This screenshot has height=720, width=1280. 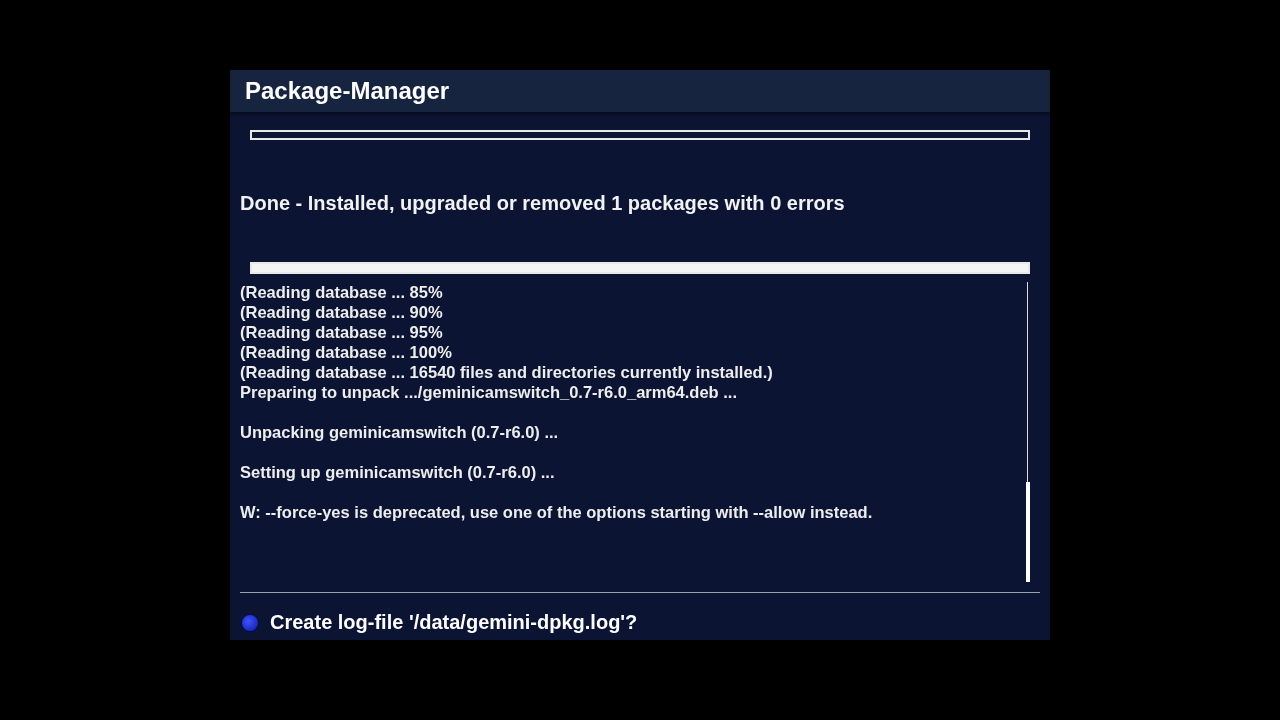 I want to click on log-line: (Reading database ... 100%, so click(x=346, y=352).